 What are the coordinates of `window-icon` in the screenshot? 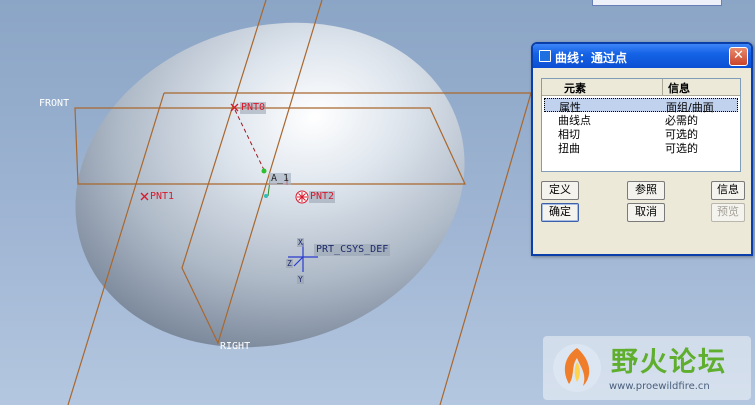 It's located at (545, 56).